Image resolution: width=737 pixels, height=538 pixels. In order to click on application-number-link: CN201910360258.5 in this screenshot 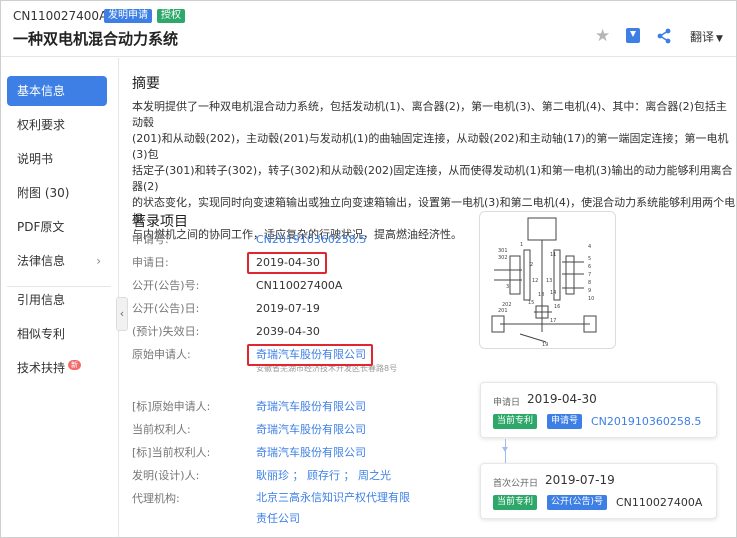, I will do `click(311, 240)`.